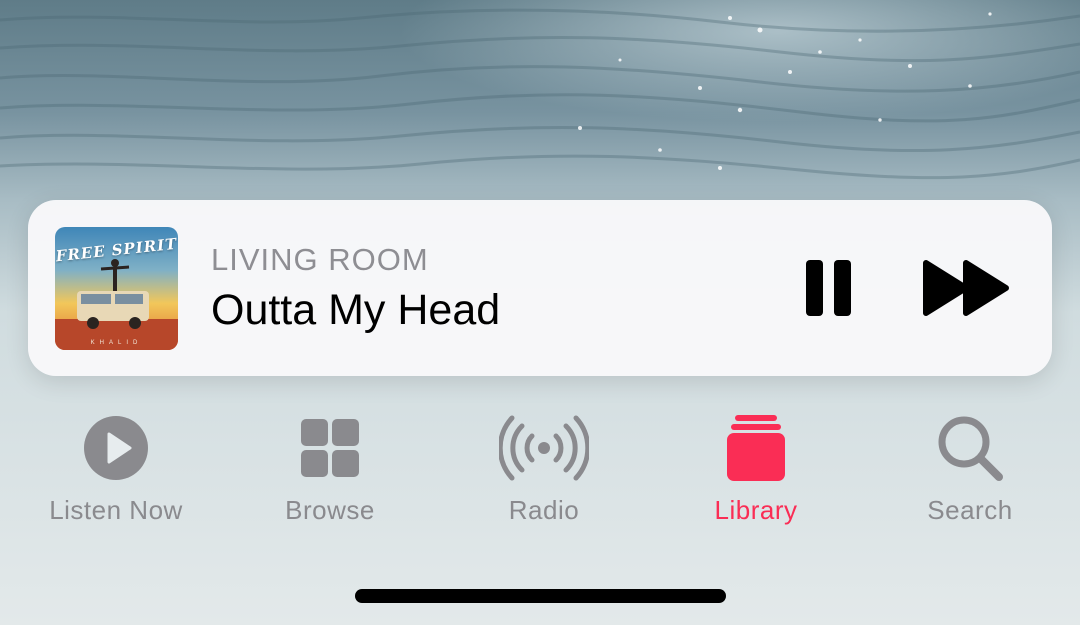  What do you see at coordinates (544, 510) in the screenshot?
I see `tab-label-radio: Radio` at bounding box center [544, 510].